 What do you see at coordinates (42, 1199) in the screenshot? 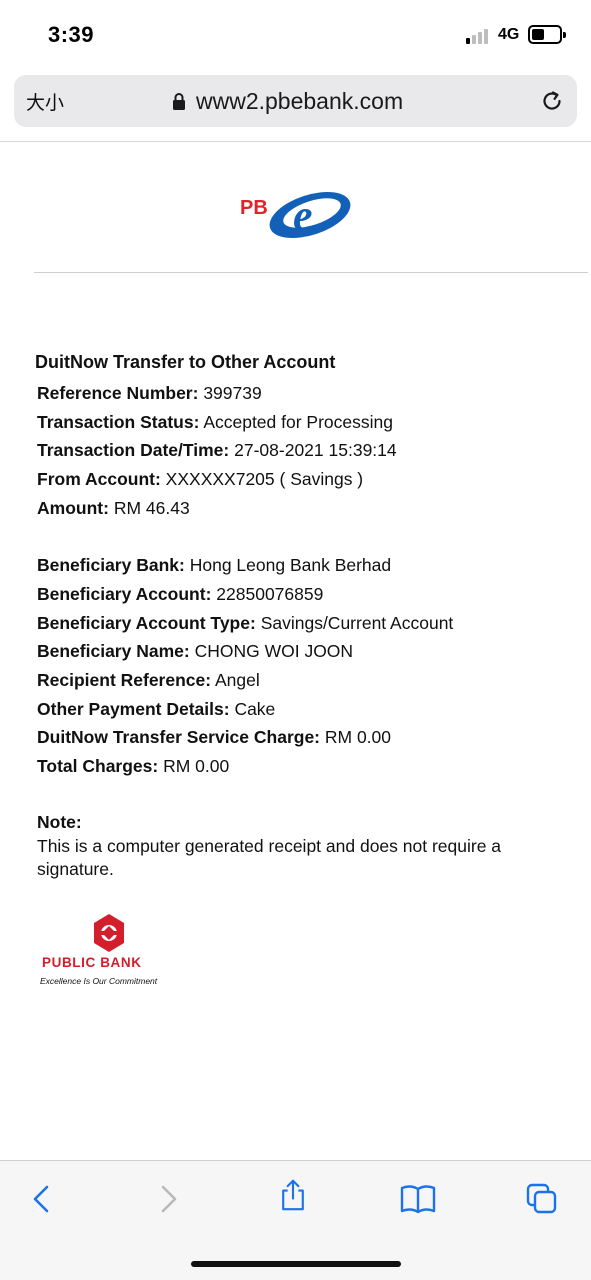
I see `back-icon` at bounding box center [42, 1199].